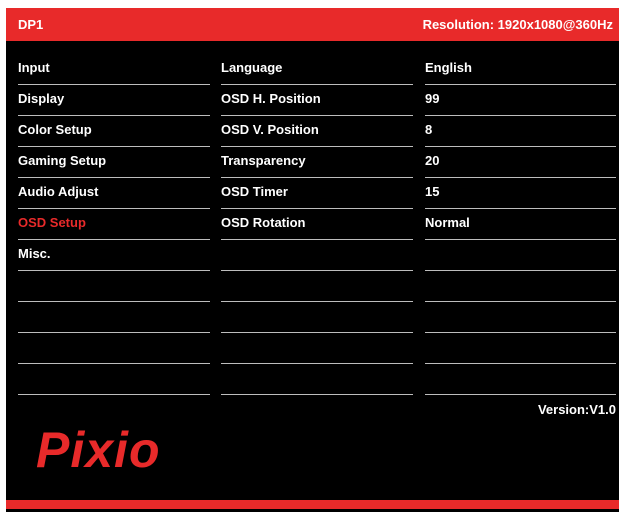 The width and height of the screenshot is (625, 520). What do you see at coordinates (312, 24) in the screenshot?
I see `osd-header: DP1 Resolution: 1920x1080@360Hz` at bounding box center [312, 24].